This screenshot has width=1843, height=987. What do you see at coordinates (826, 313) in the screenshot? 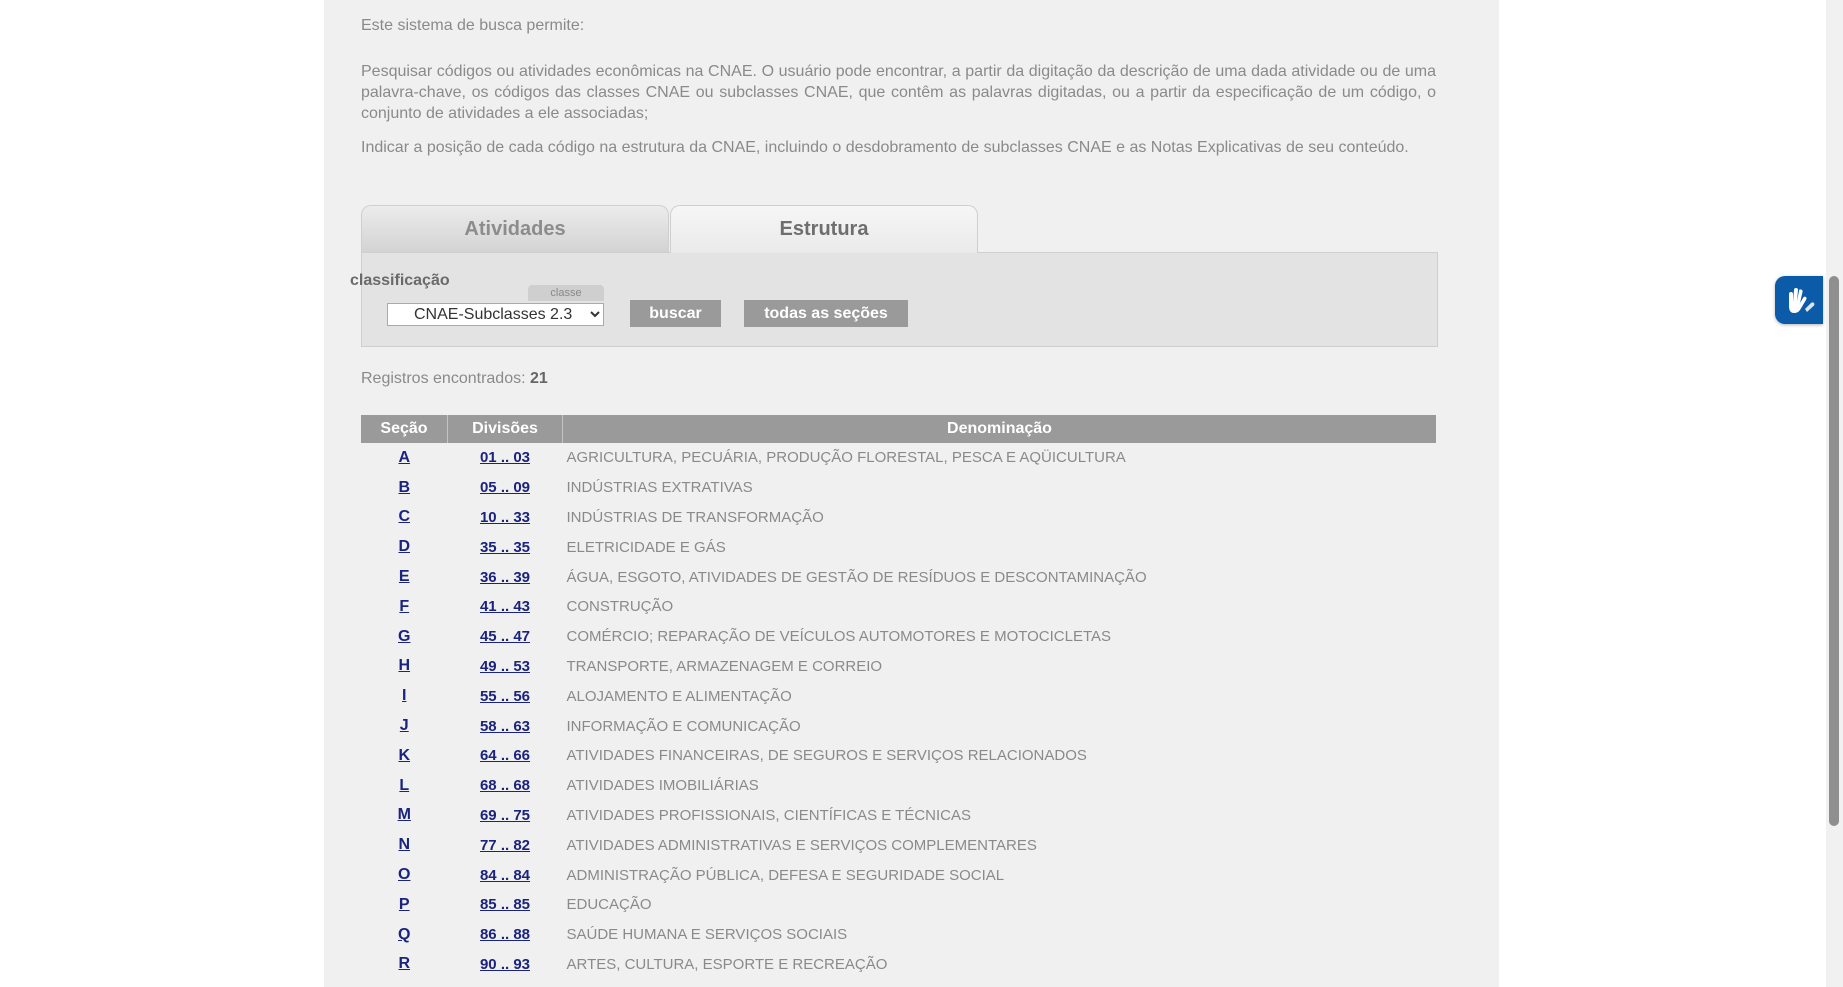
I see `todas-secoes-button: todas as seções` at bounding box center [826, 313].